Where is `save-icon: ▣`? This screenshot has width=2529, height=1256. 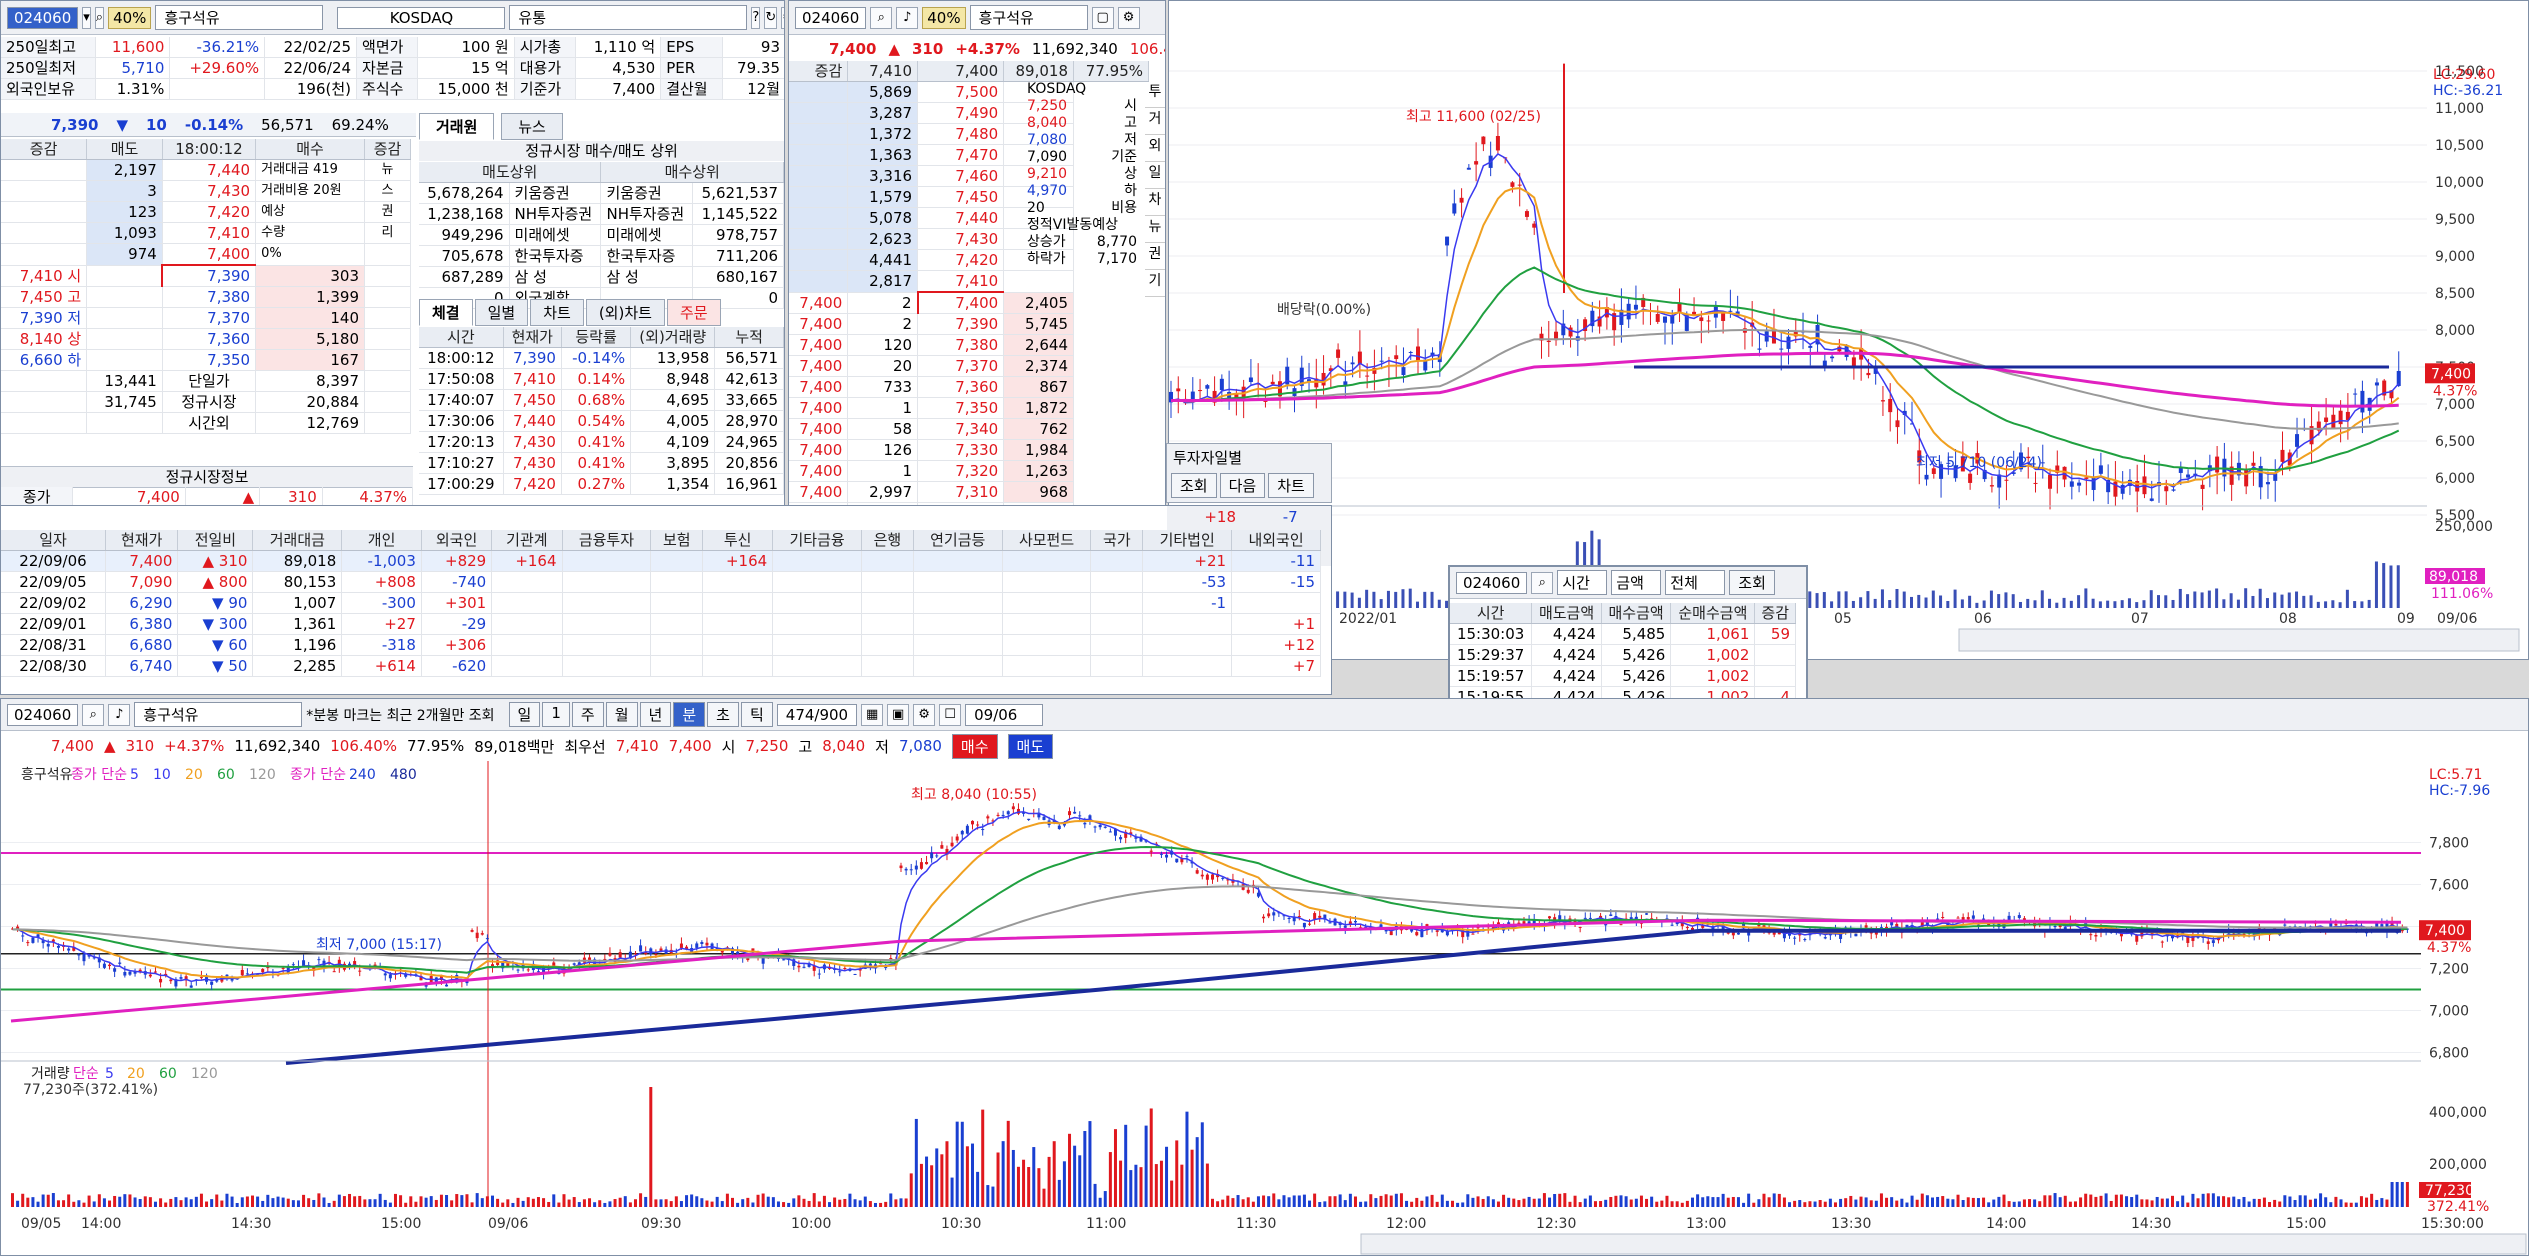
save-icon: ▣ is located at coordinates (898, 714).